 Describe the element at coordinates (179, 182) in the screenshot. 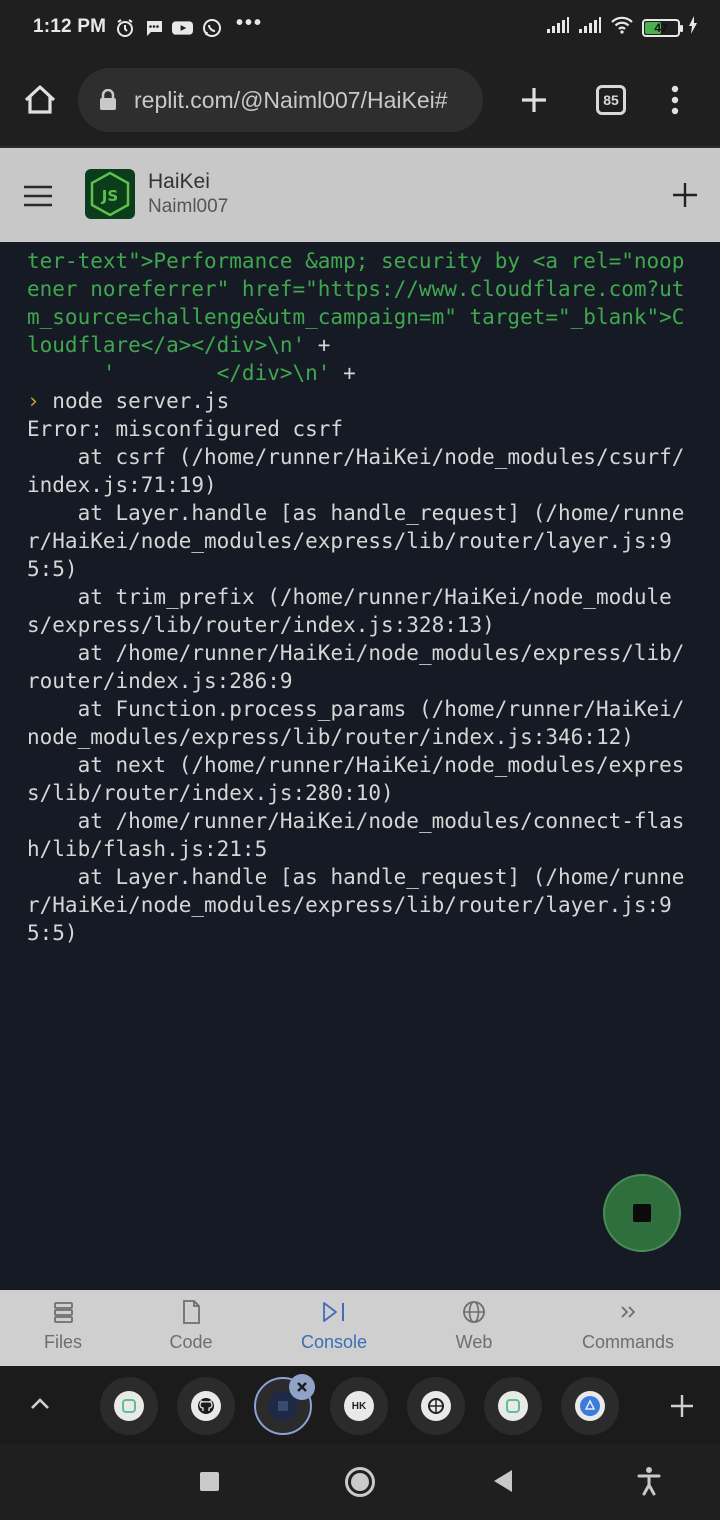

I see `repl-title: HaiKei` at that location.